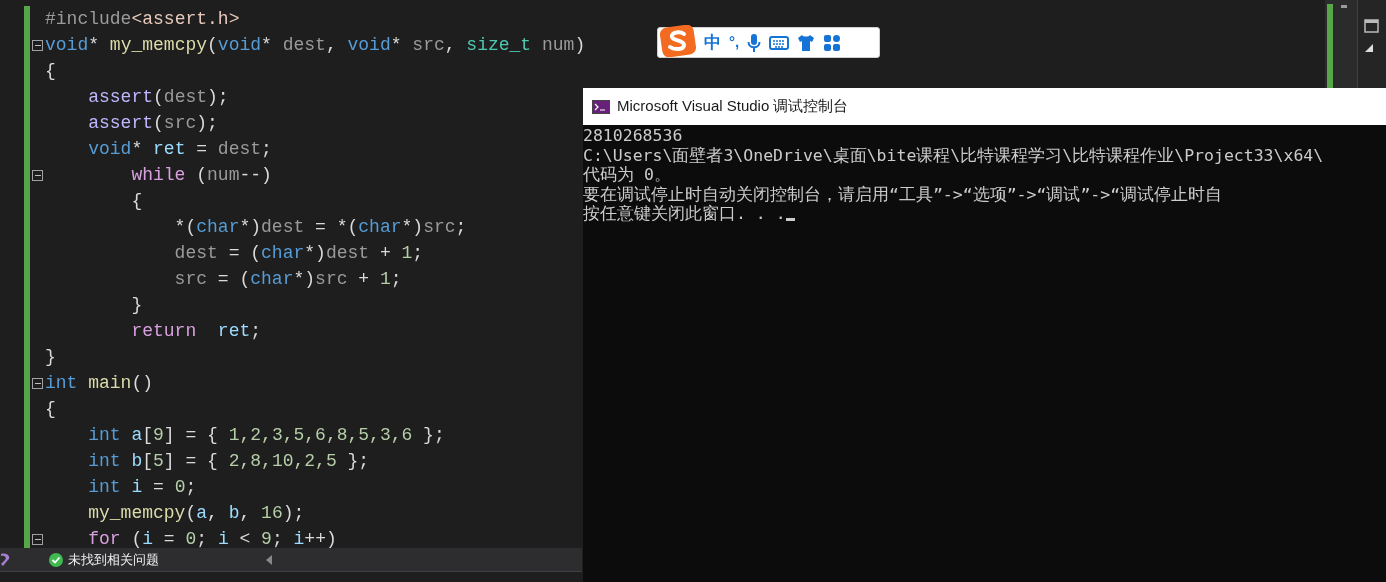  What do you see at coordinates (201, 175) in the screenshot?
I see `code-line: while (num--)` at bounding box center [201, 175].